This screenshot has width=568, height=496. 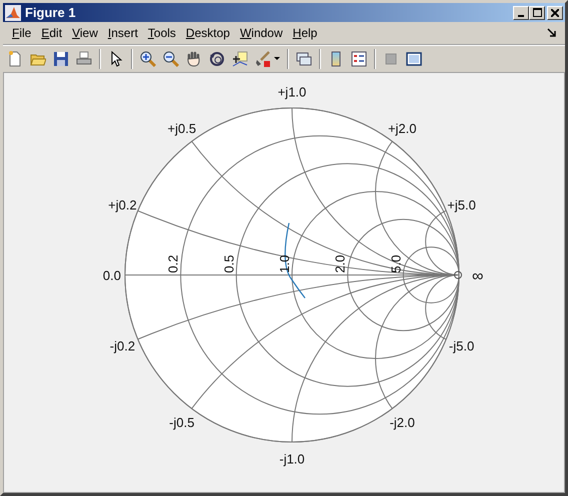 What do you see at coordinates (15, 59) in the screenshot?
I see `new-file-icon` at bounding box center [15, 59].